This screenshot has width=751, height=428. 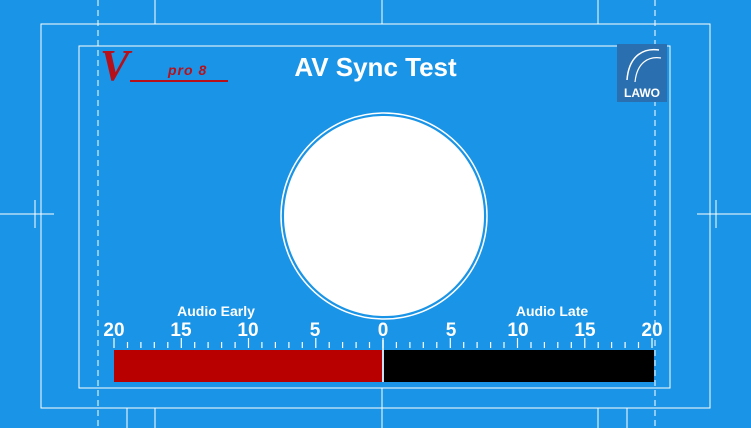 What do you see at coordinates (114, 330) in the screenshot?
I see `scale-label-left-20: 20` at bounding box center [114, 330].